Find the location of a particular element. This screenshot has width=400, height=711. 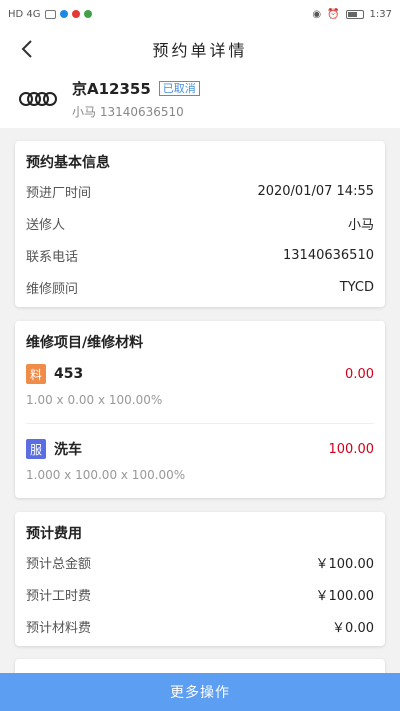

back-button is located at coordinates (27, 49).